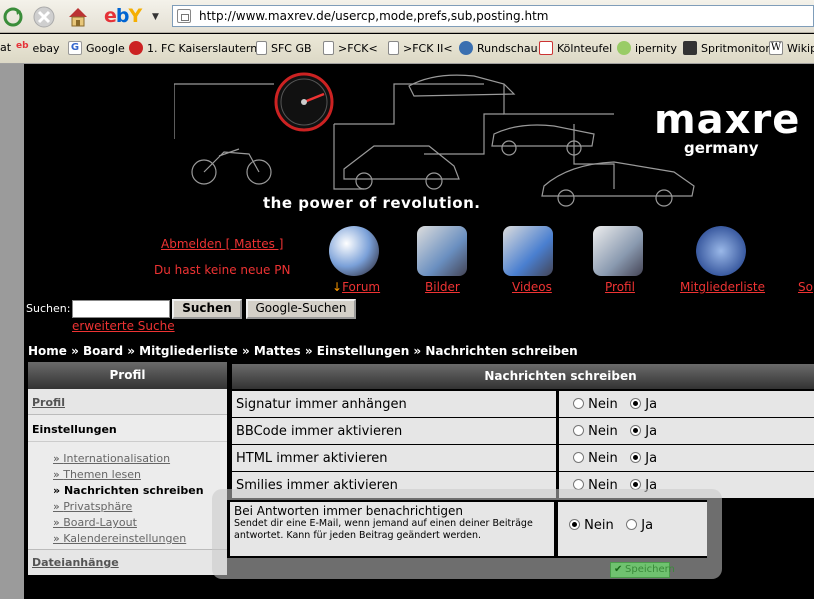 This screenshot has width=814, height=599. I want to click on search-button: Suchen, so click(207, 309).